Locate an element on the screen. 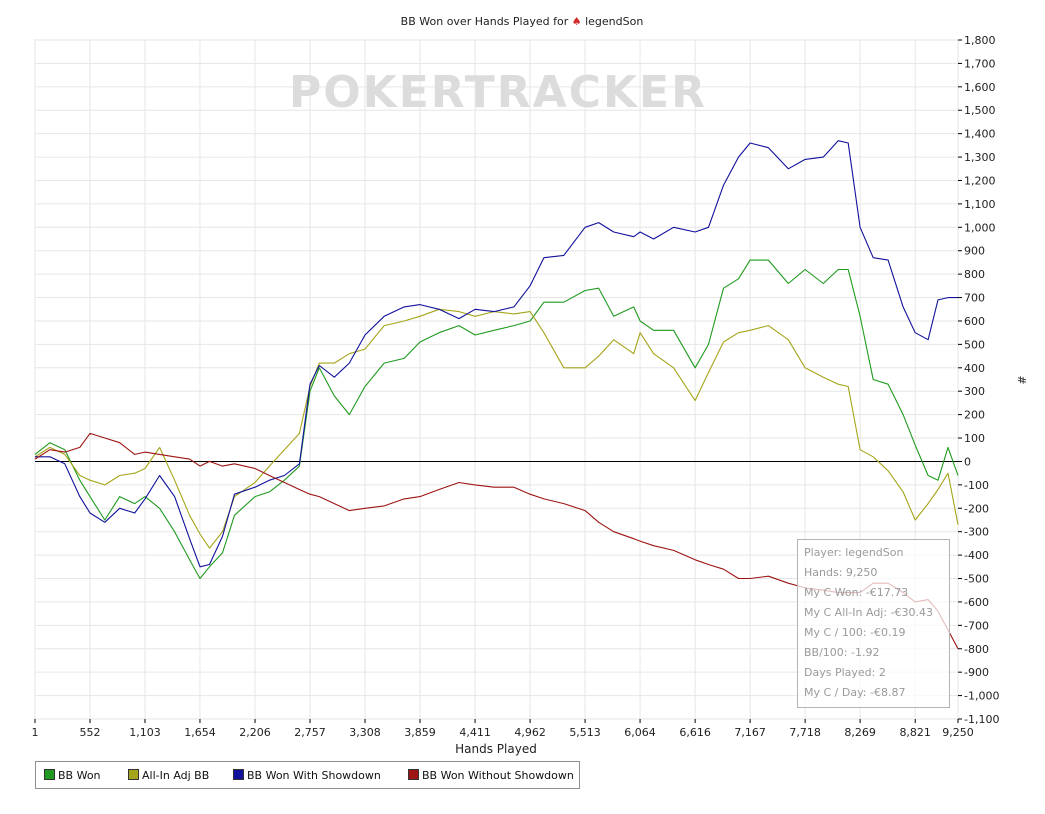 The image size is (1045, 814). legend-item-all-in-adj: All-In Adj BB is located at coordinates (168, 775).